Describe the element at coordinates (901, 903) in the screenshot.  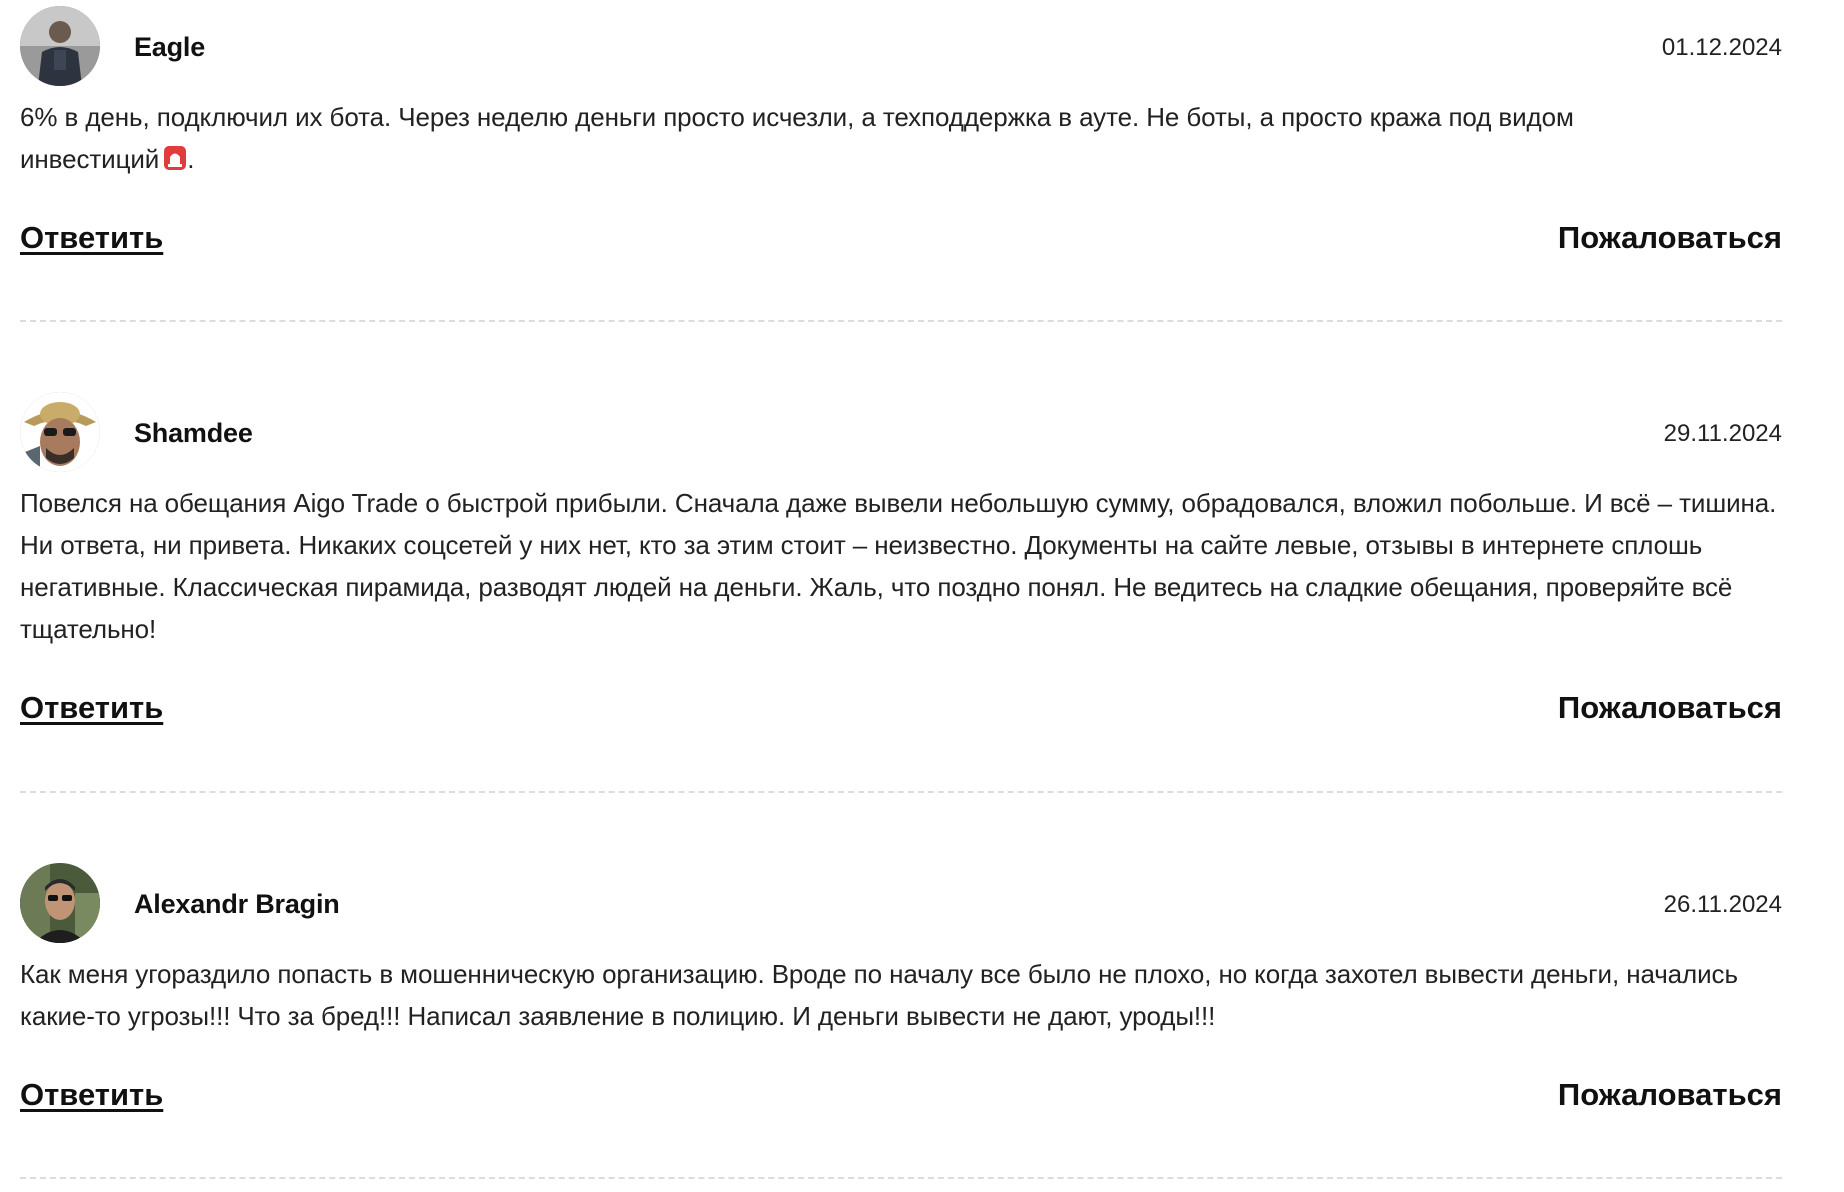
I see `comment-header: Alexandr Bragin 26.11.2024` at that location.